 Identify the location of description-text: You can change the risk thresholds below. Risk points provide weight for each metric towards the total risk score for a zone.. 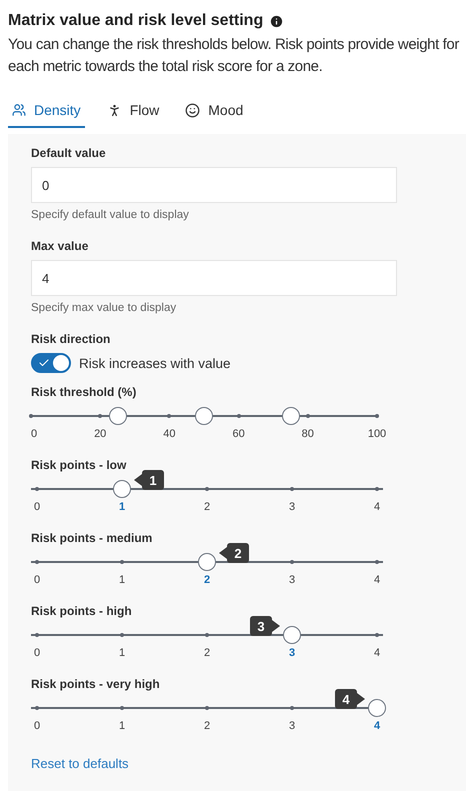
(234, 56).